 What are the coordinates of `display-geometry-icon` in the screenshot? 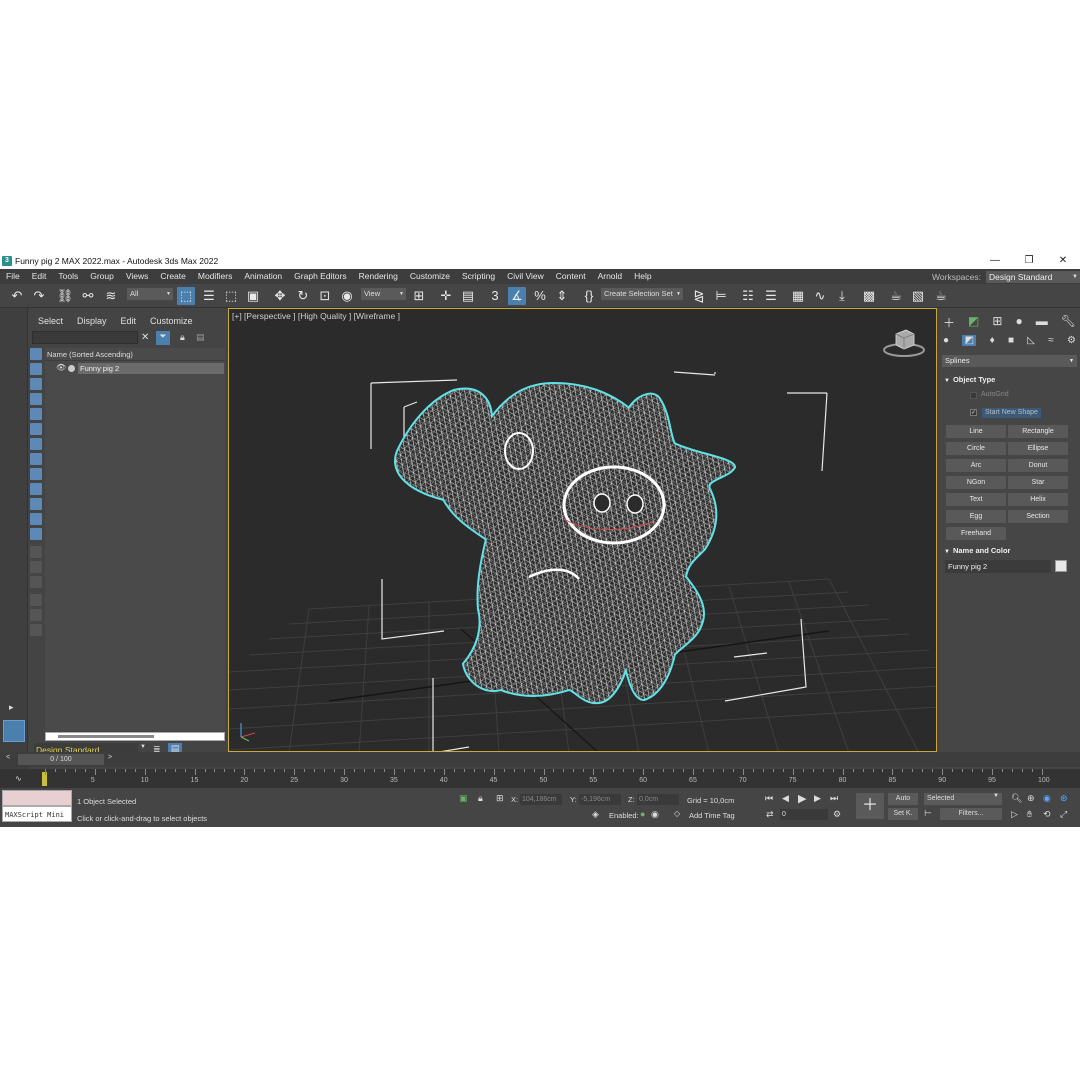 It's located at (36, 369).